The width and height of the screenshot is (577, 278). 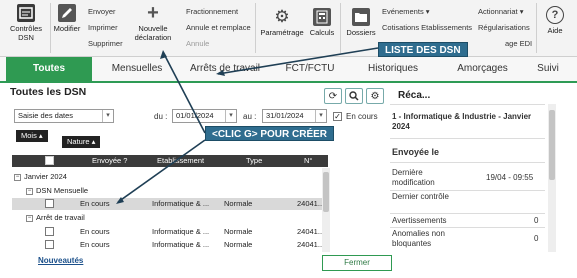 I want to click on tab-mensuelles: Mensuelles, so click(x=137, y=69).